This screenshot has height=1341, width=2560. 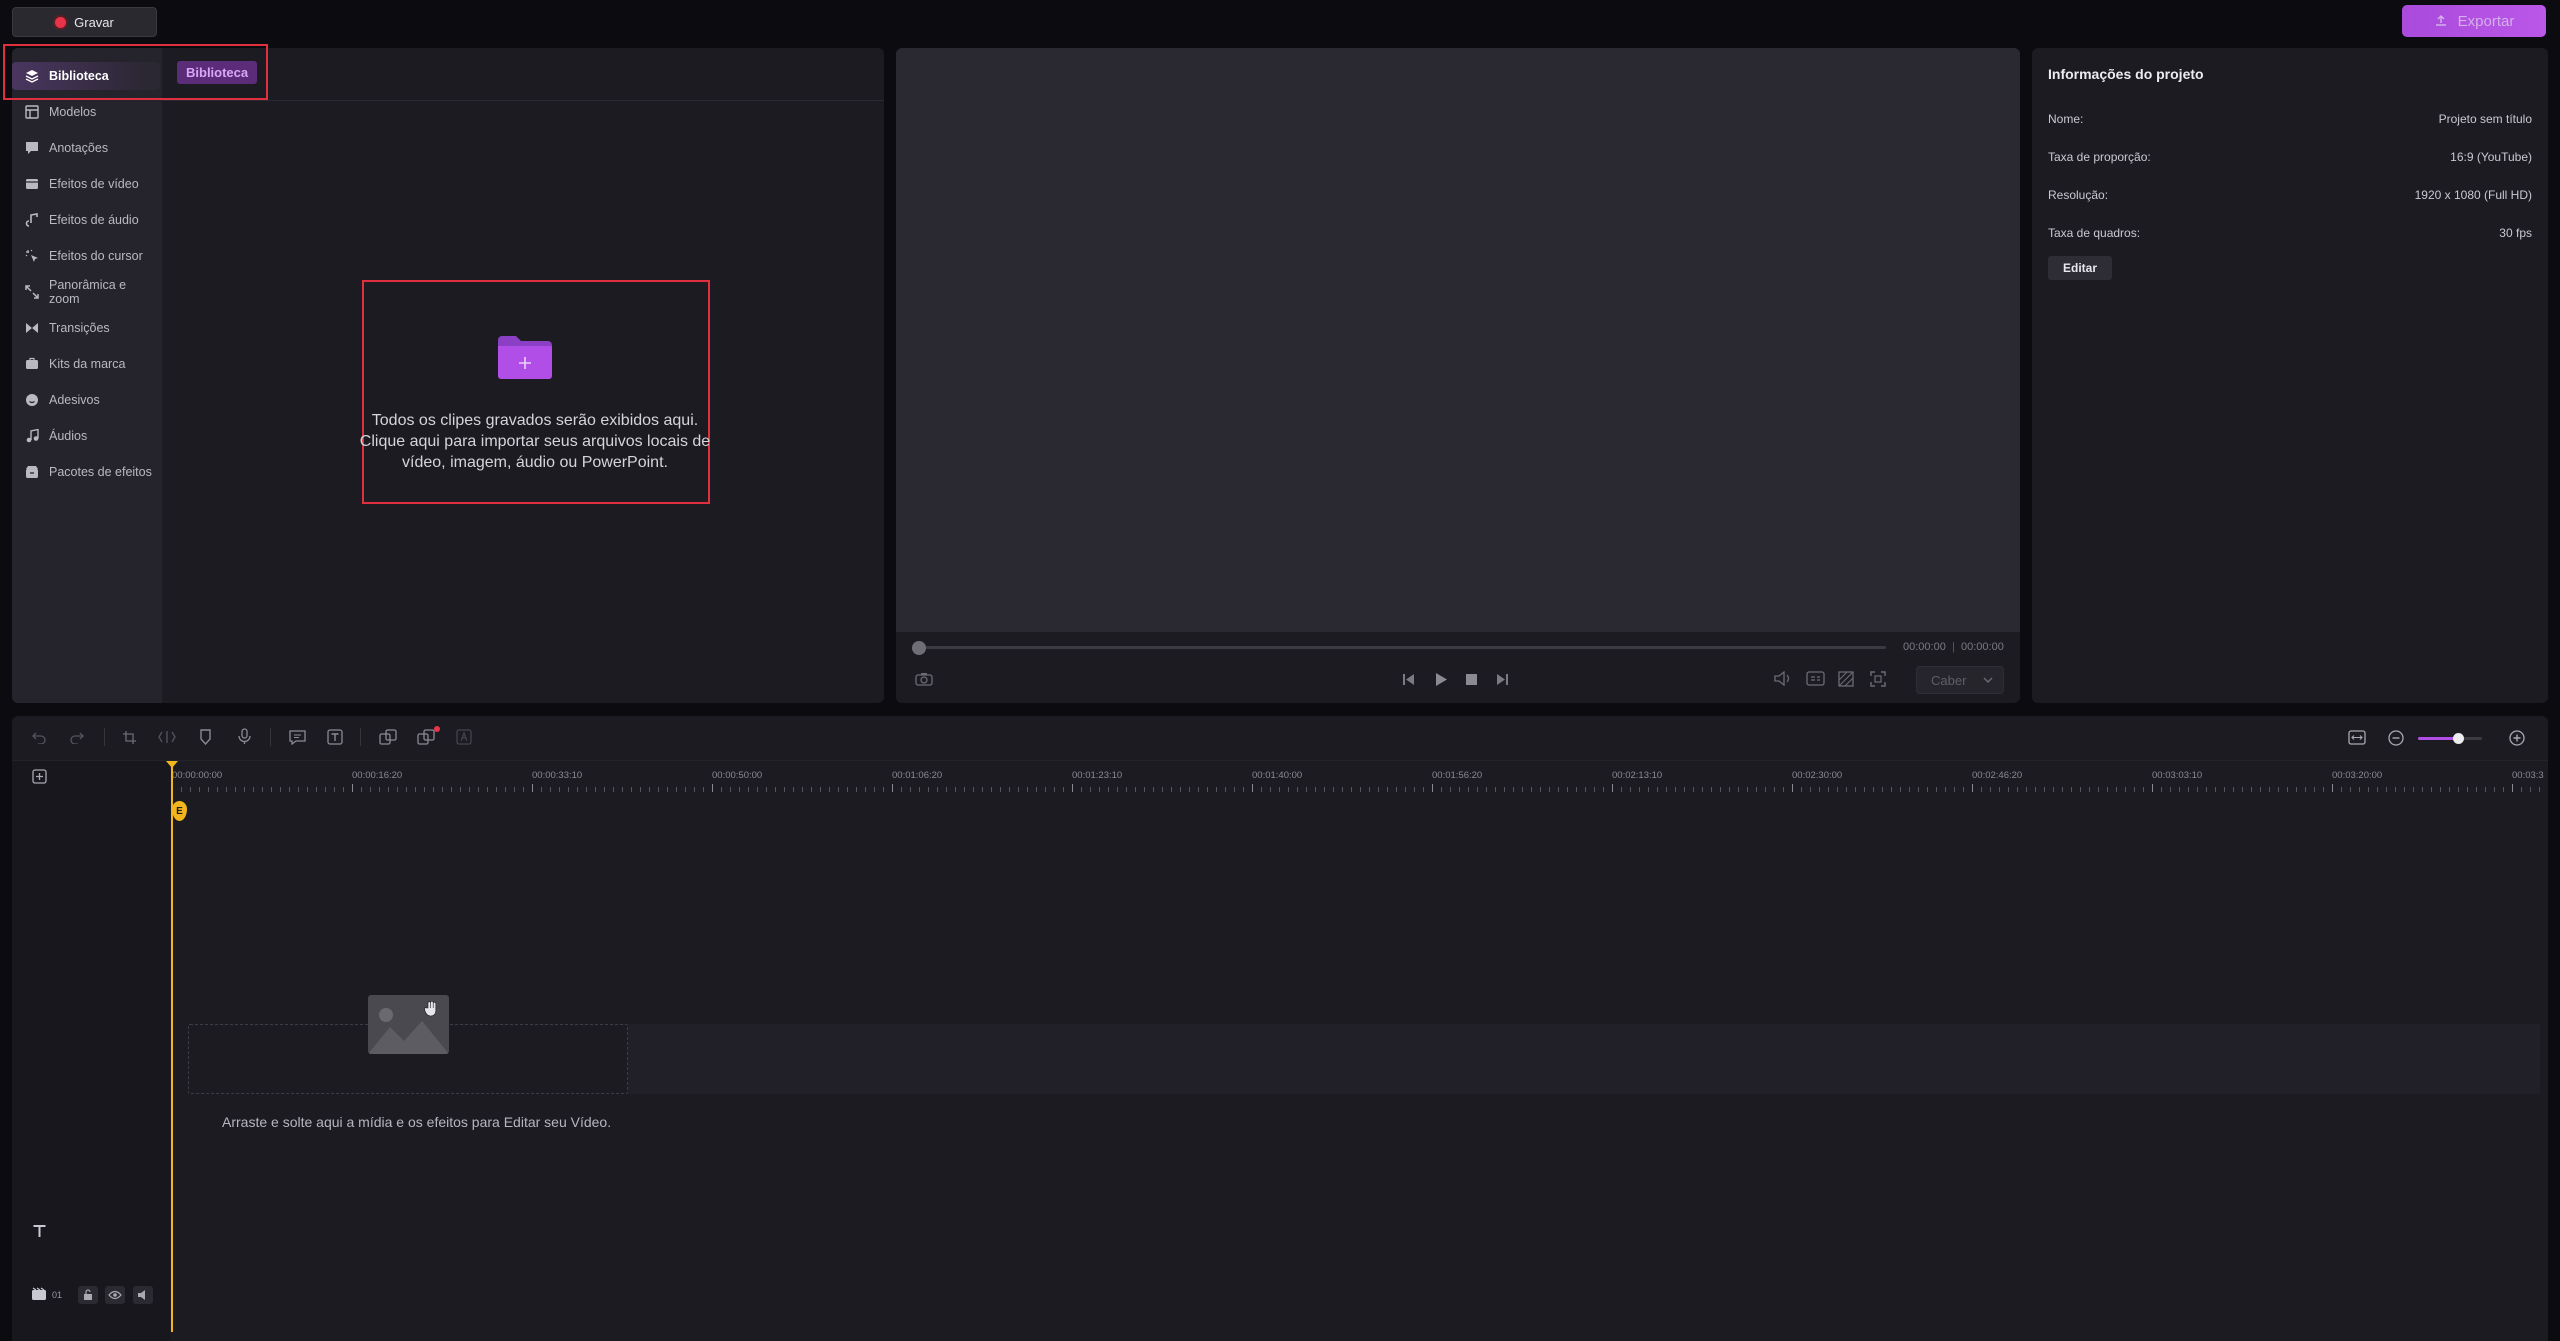 What do you see at coordinates (115, 1295) in the screenshot?
I see `toggle-visibility-button` at bounding box center [115, 1295].